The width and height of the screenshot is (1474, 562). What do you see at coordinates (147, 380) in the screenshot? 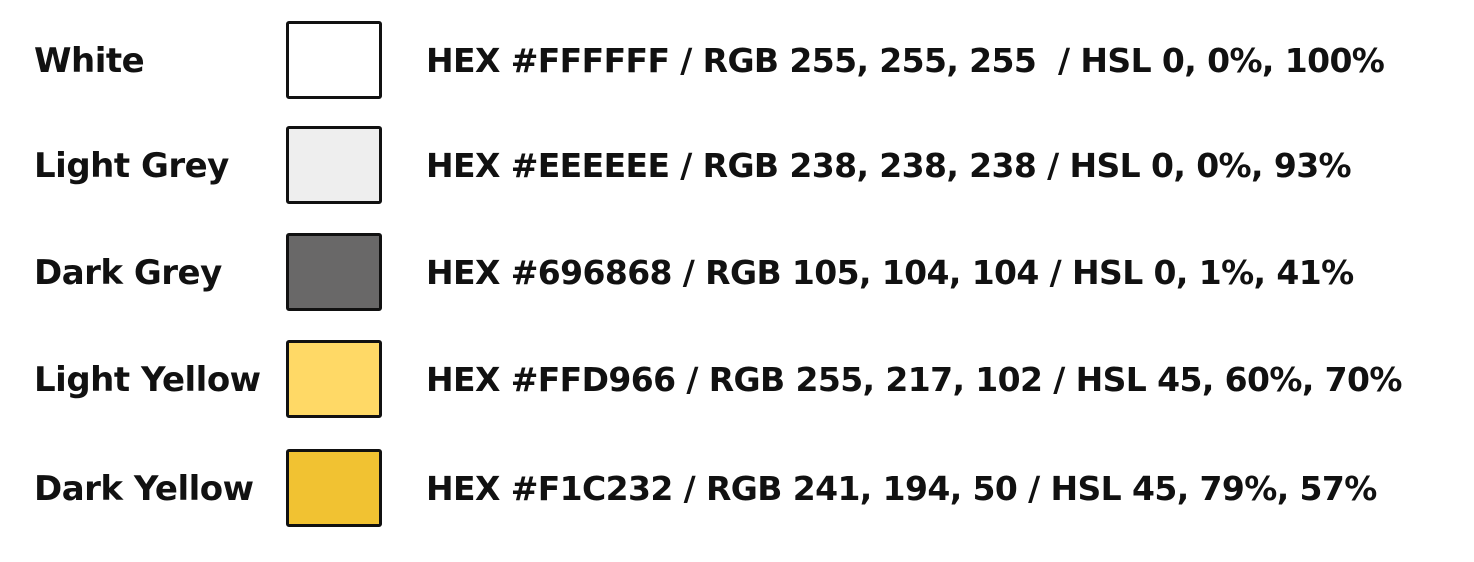
I see `color-name: Light Yellow` at bounding box center [147, 380].